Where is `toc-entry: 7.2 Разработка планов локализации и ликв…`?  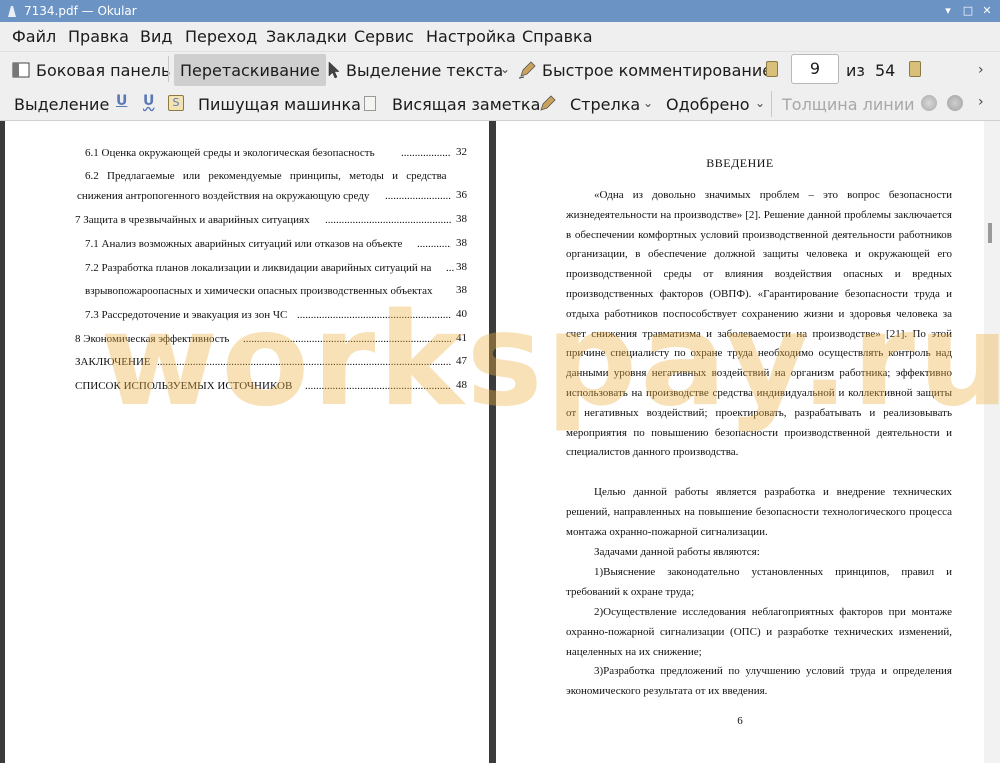
toc-entry: 7.2 Разработка планов локализации и ликв… is located at coordinates (258, 268).